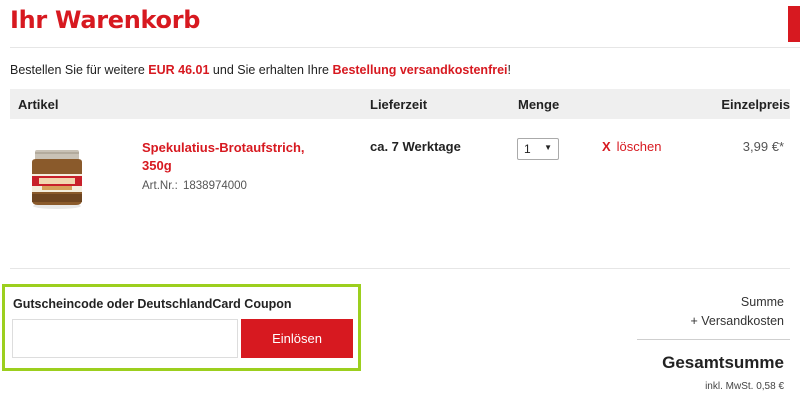 The height and width of the screenshot is (406, 800). Describe the element at coordinates (539, 104) in the screenshot. I see `column-header-quantity: Menge` at that location.